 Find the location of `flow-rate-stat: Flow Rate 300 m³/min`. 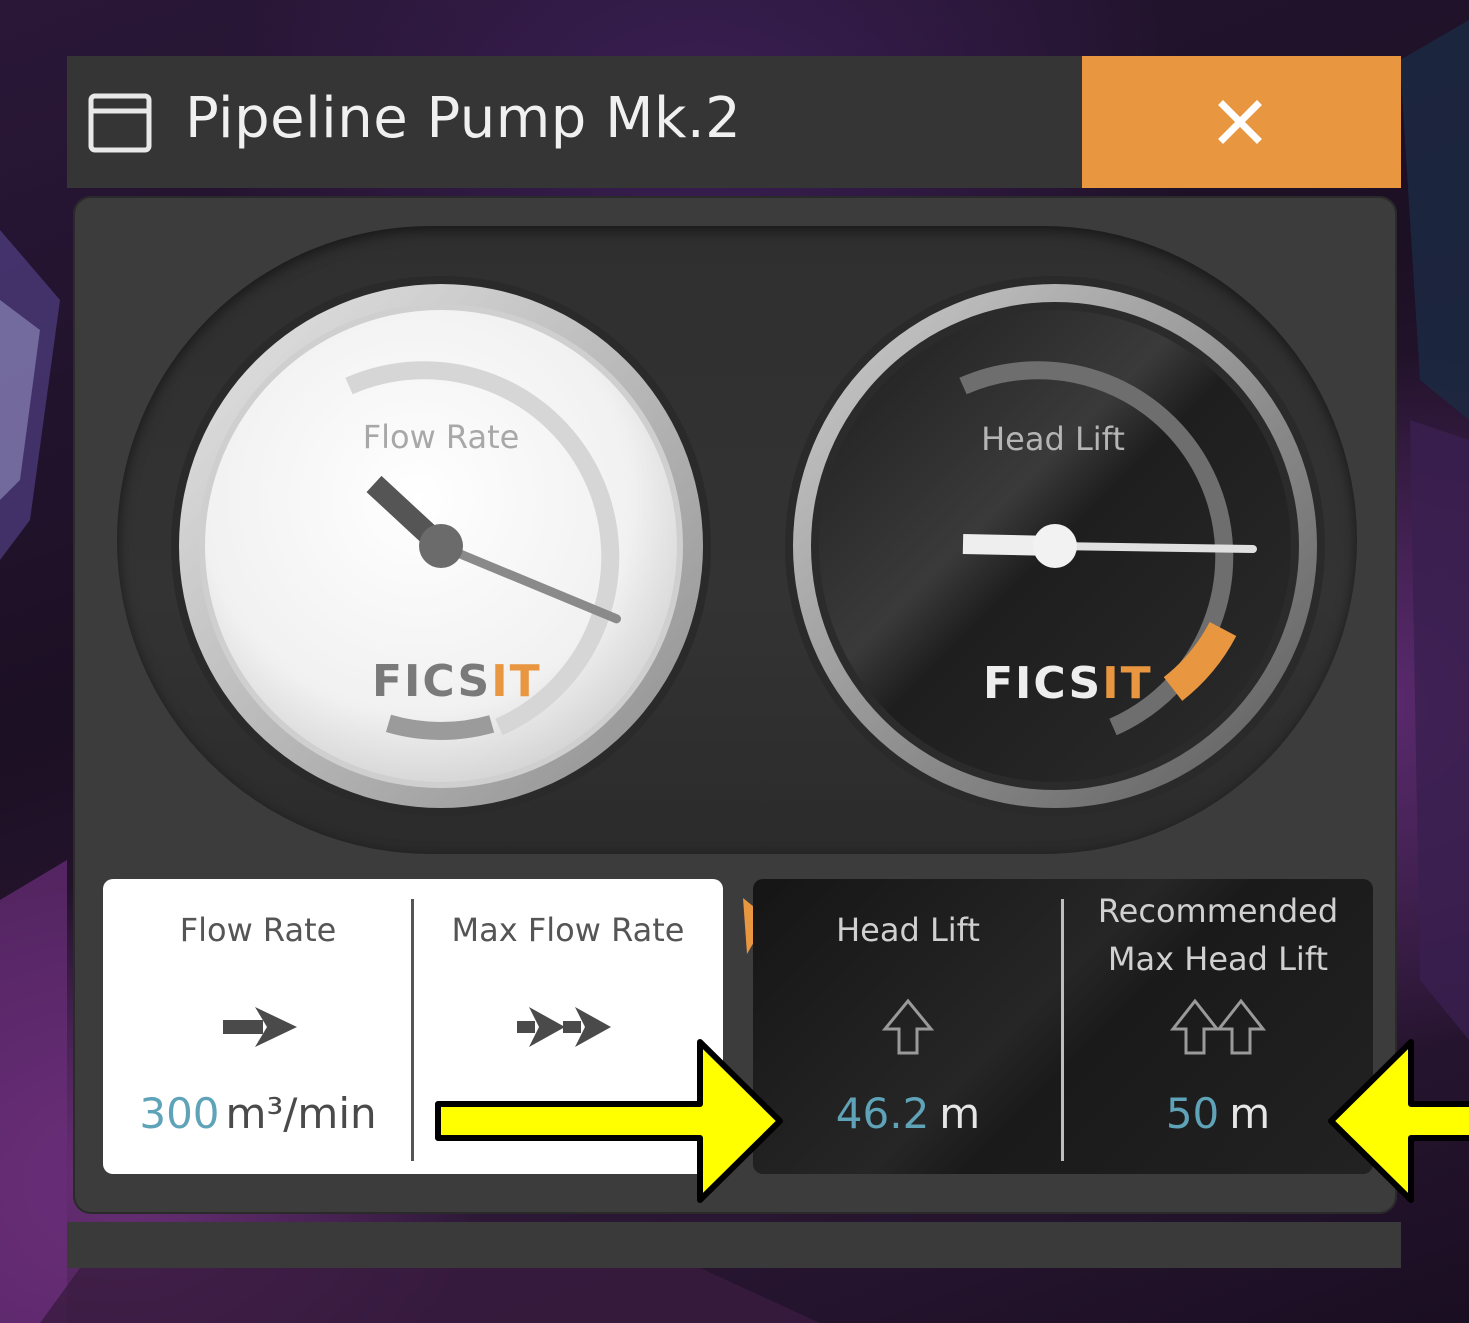

flow-rate-stat: Flow Rate 300 m³/min is located at coordinates (258, 1026).